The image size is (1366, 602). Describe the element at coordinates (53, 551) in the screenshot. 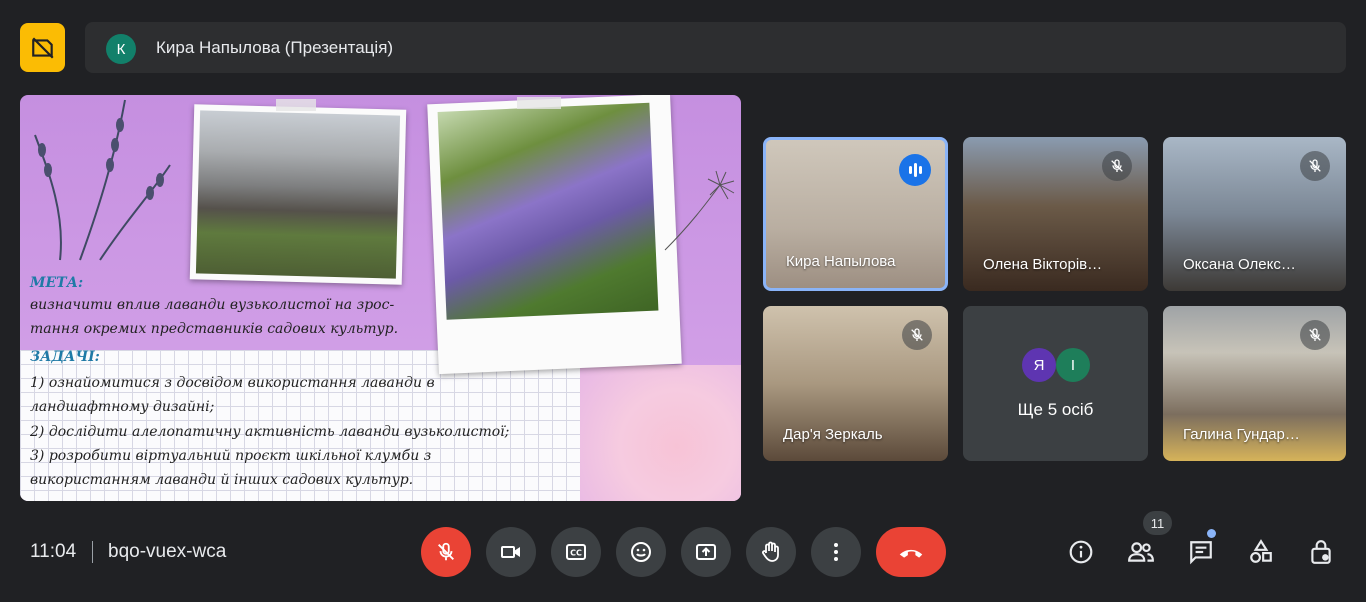

I see `meeting-time: 11:04` at that location.